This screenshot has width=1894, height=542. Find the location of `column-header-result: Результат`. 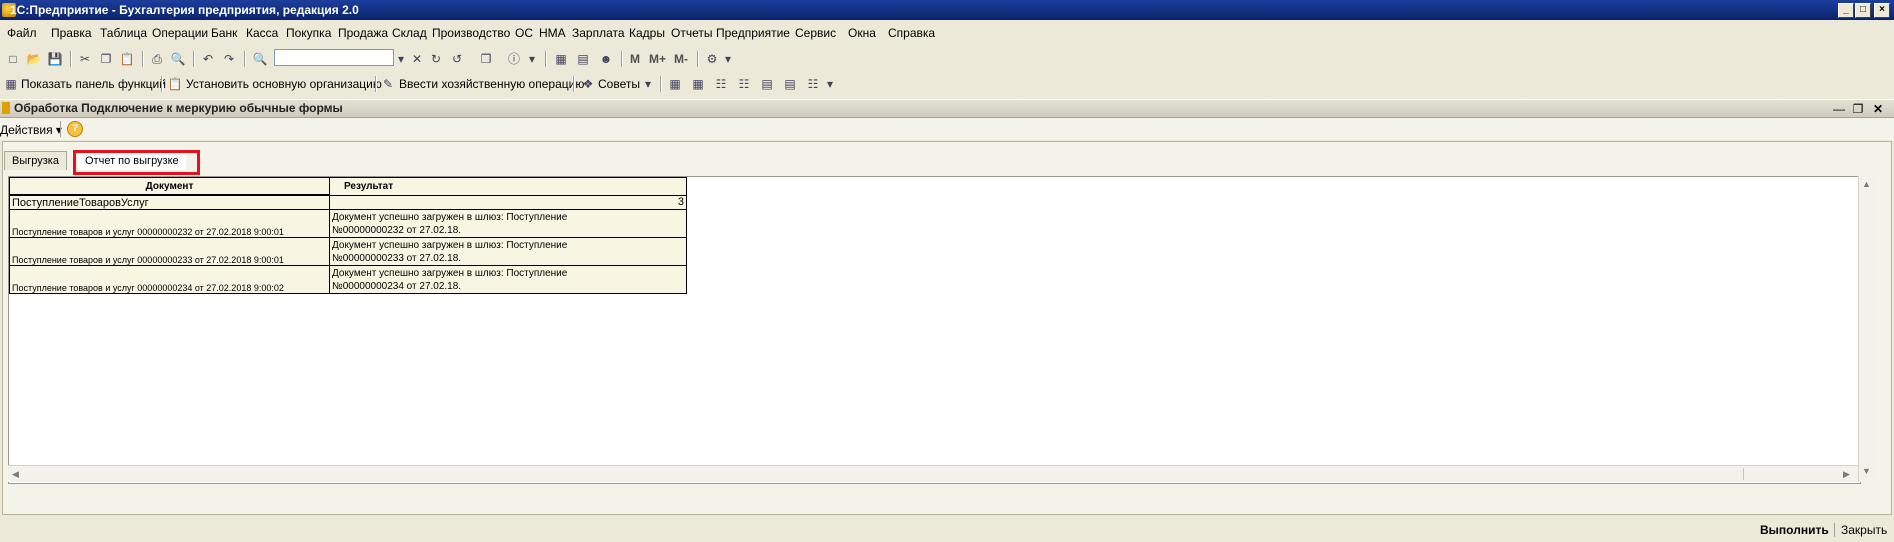

column-header-result: Результат is located at coordinates (508, 186).